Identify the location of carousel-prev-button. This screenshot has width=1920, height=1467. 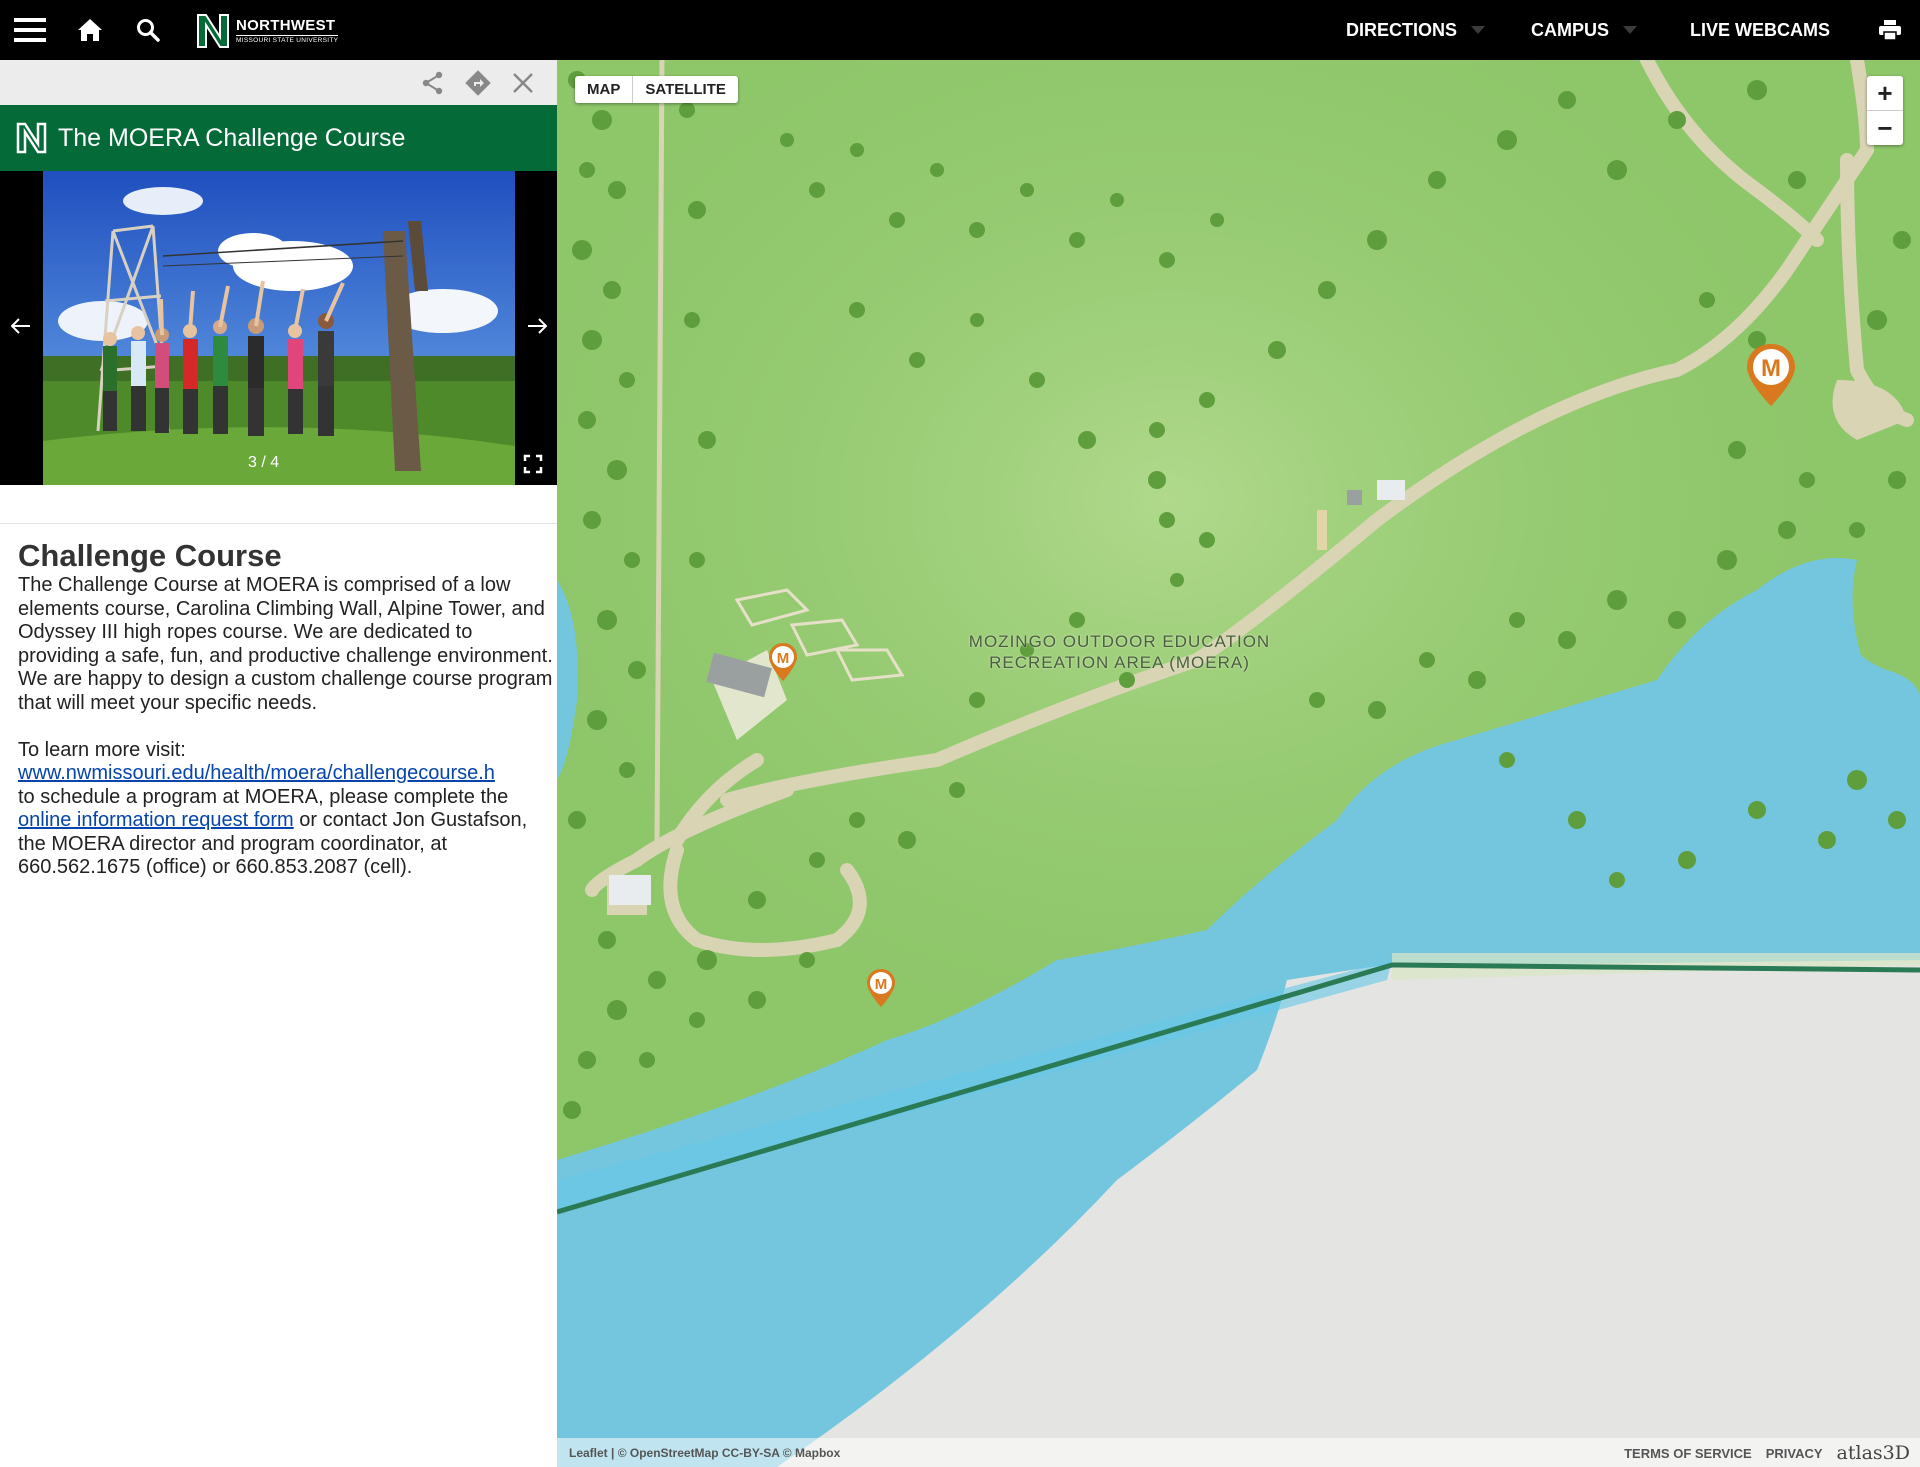
(21, 326).